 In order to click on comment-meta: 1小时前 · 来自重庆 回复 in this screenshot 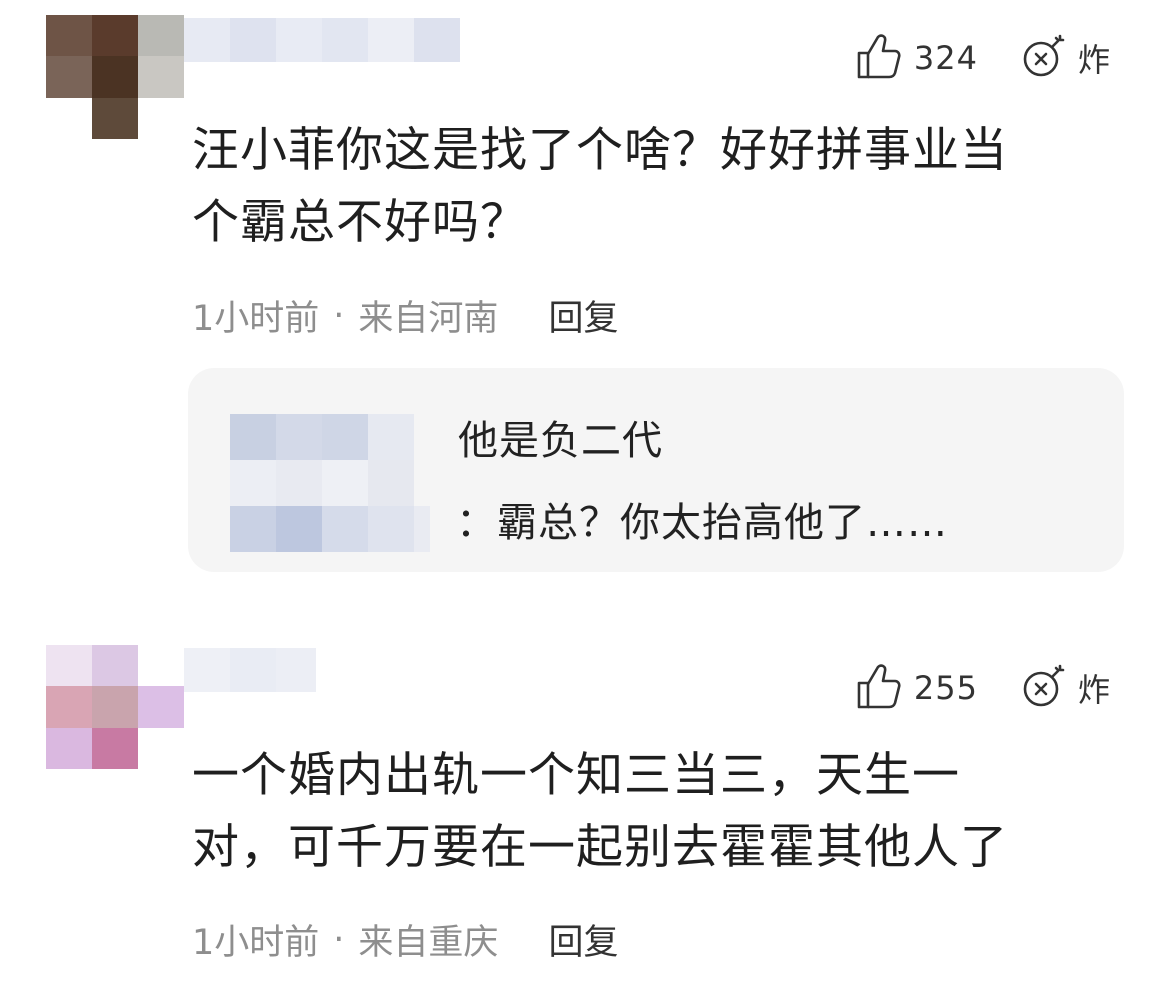, I will do `click(405, 939)`.